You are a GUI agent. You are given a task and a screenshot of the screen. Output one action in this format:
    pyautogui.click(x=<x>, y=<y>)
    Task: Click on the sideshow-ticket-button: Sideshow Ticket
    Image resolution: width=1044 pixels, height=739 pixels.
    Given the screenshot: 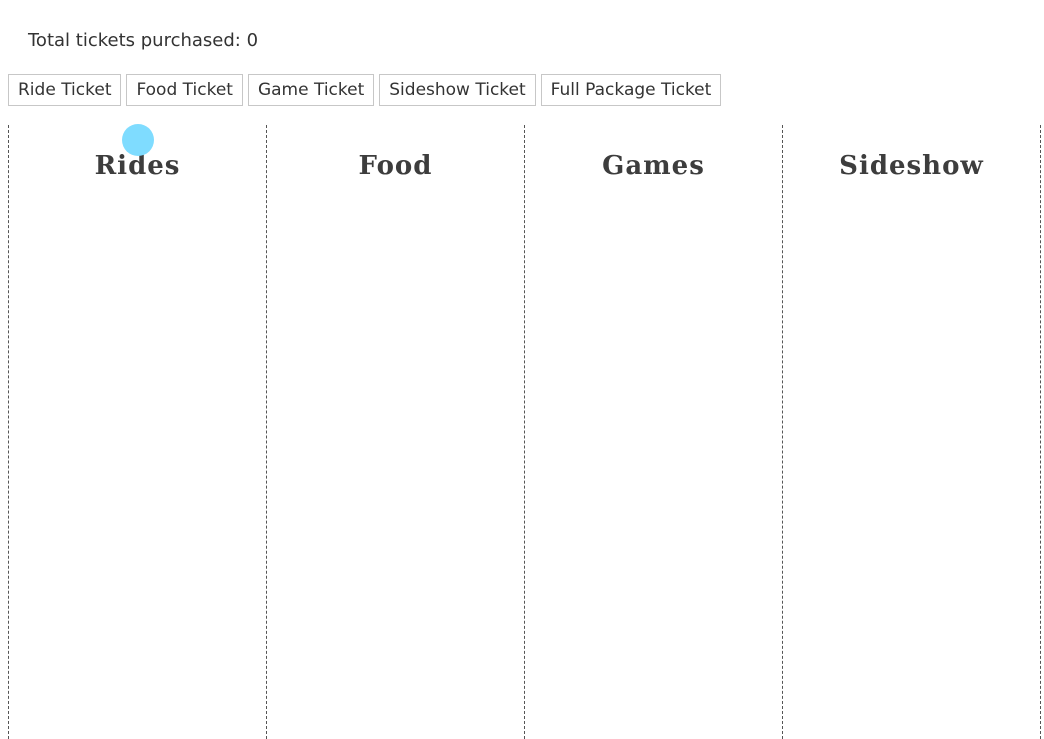 What is the action you would take?
    pyautogui.click(x=457, y=90)
    